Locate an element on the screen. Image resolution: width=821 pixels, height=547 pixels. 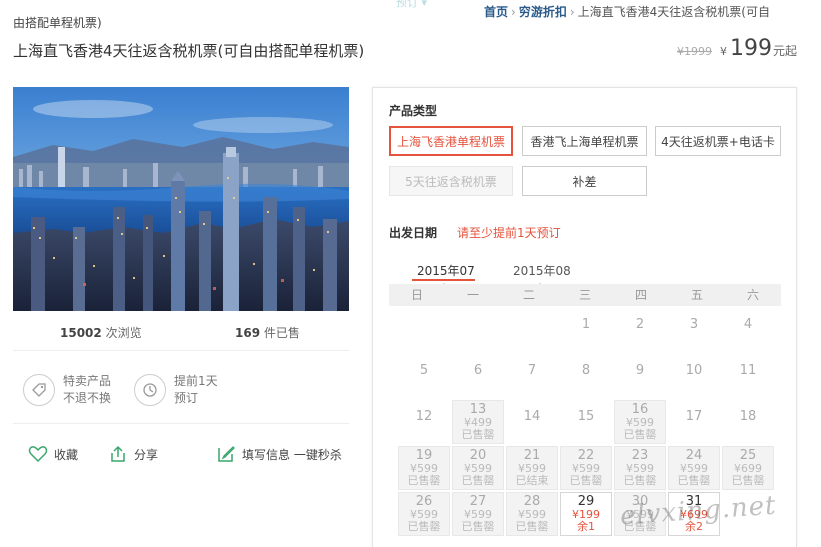
calendar-day: 21 ¥599 已结束 is located at coordinates (532, 468).